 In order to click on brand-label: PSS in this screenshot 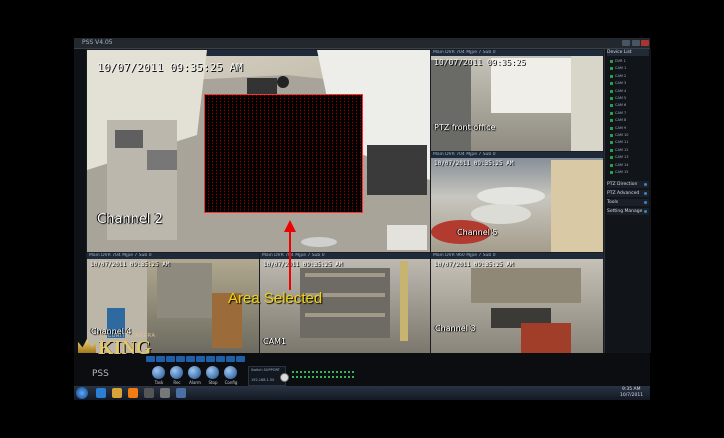, I will do `click(100, 374)`.